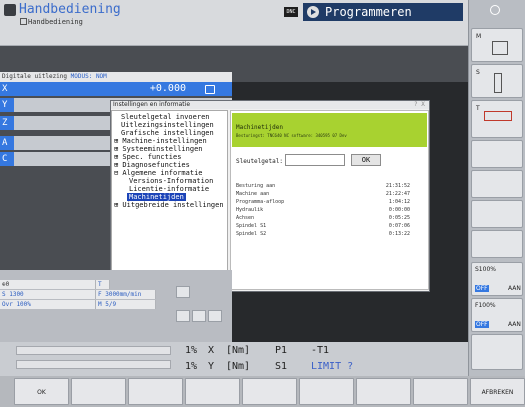 The image size is (525, 407). What do you see at coordinates (315, 160) in the screenshot?
I see `key-input` at bounding box center [315, 160].